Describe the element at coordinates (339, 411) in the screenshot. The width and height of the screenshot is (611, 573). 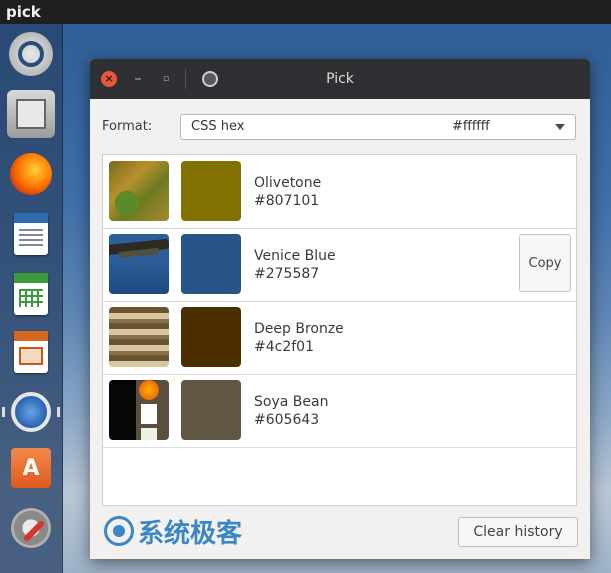
I see `list-item: Soya Bean #605643` at that location.